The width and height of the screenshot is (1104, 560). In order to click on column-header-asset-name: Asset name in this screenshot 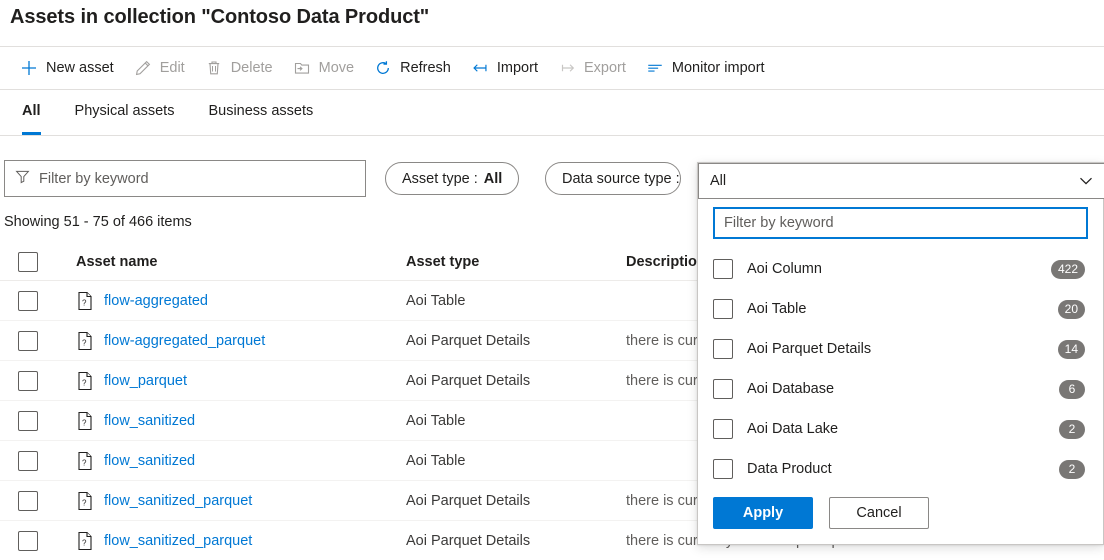, I will do `click(241, 262)`.